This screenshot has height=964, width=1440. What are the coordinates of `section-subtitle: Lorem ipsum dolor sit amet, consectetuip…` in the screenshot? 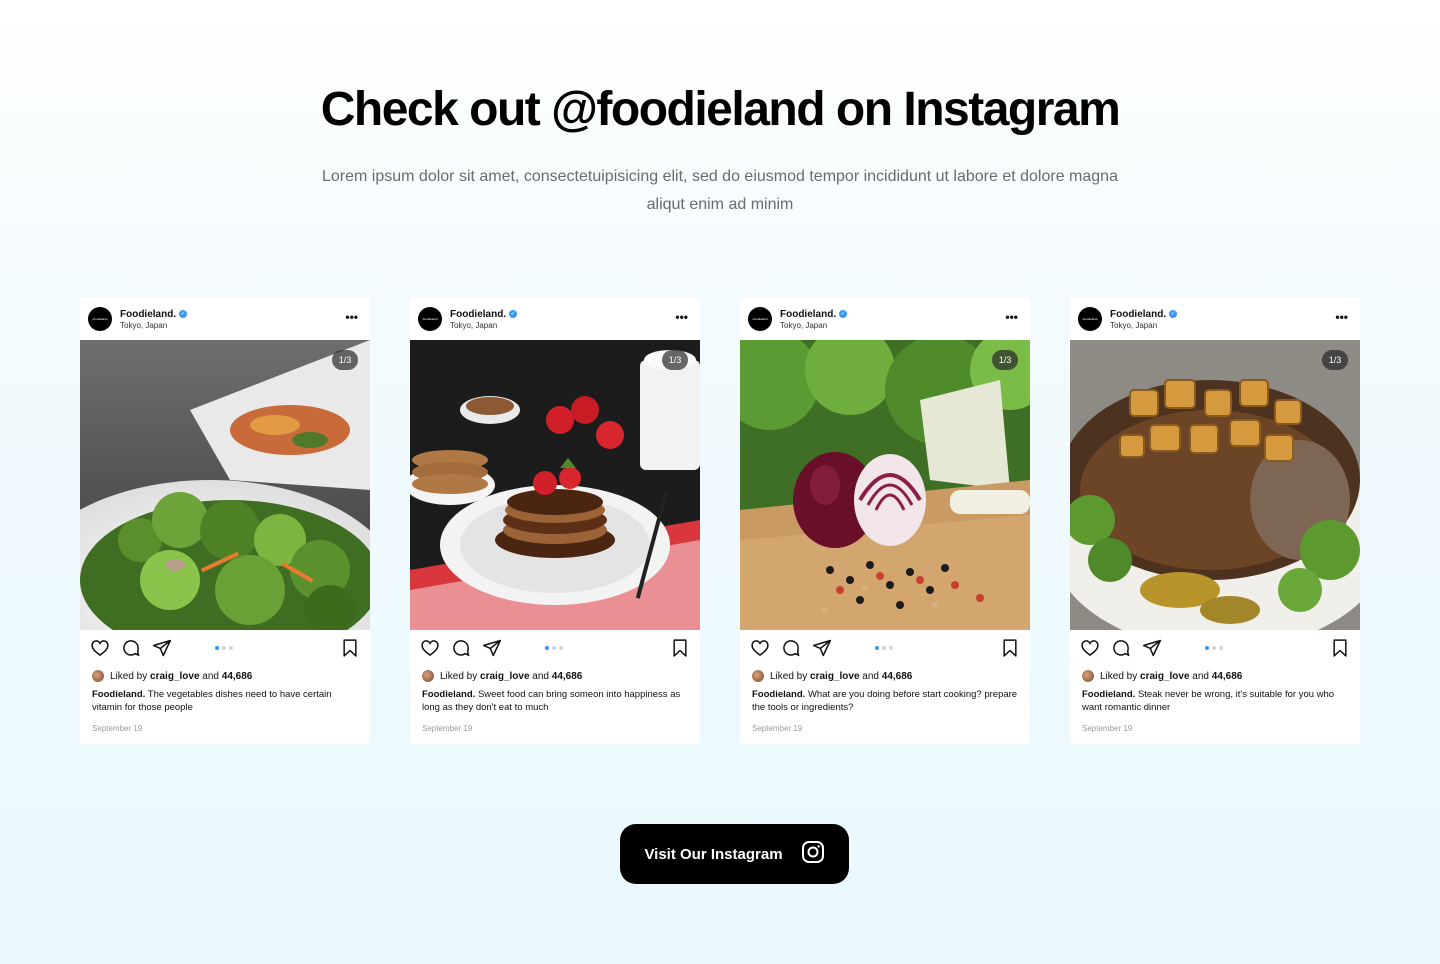 It's located at (720, 190).